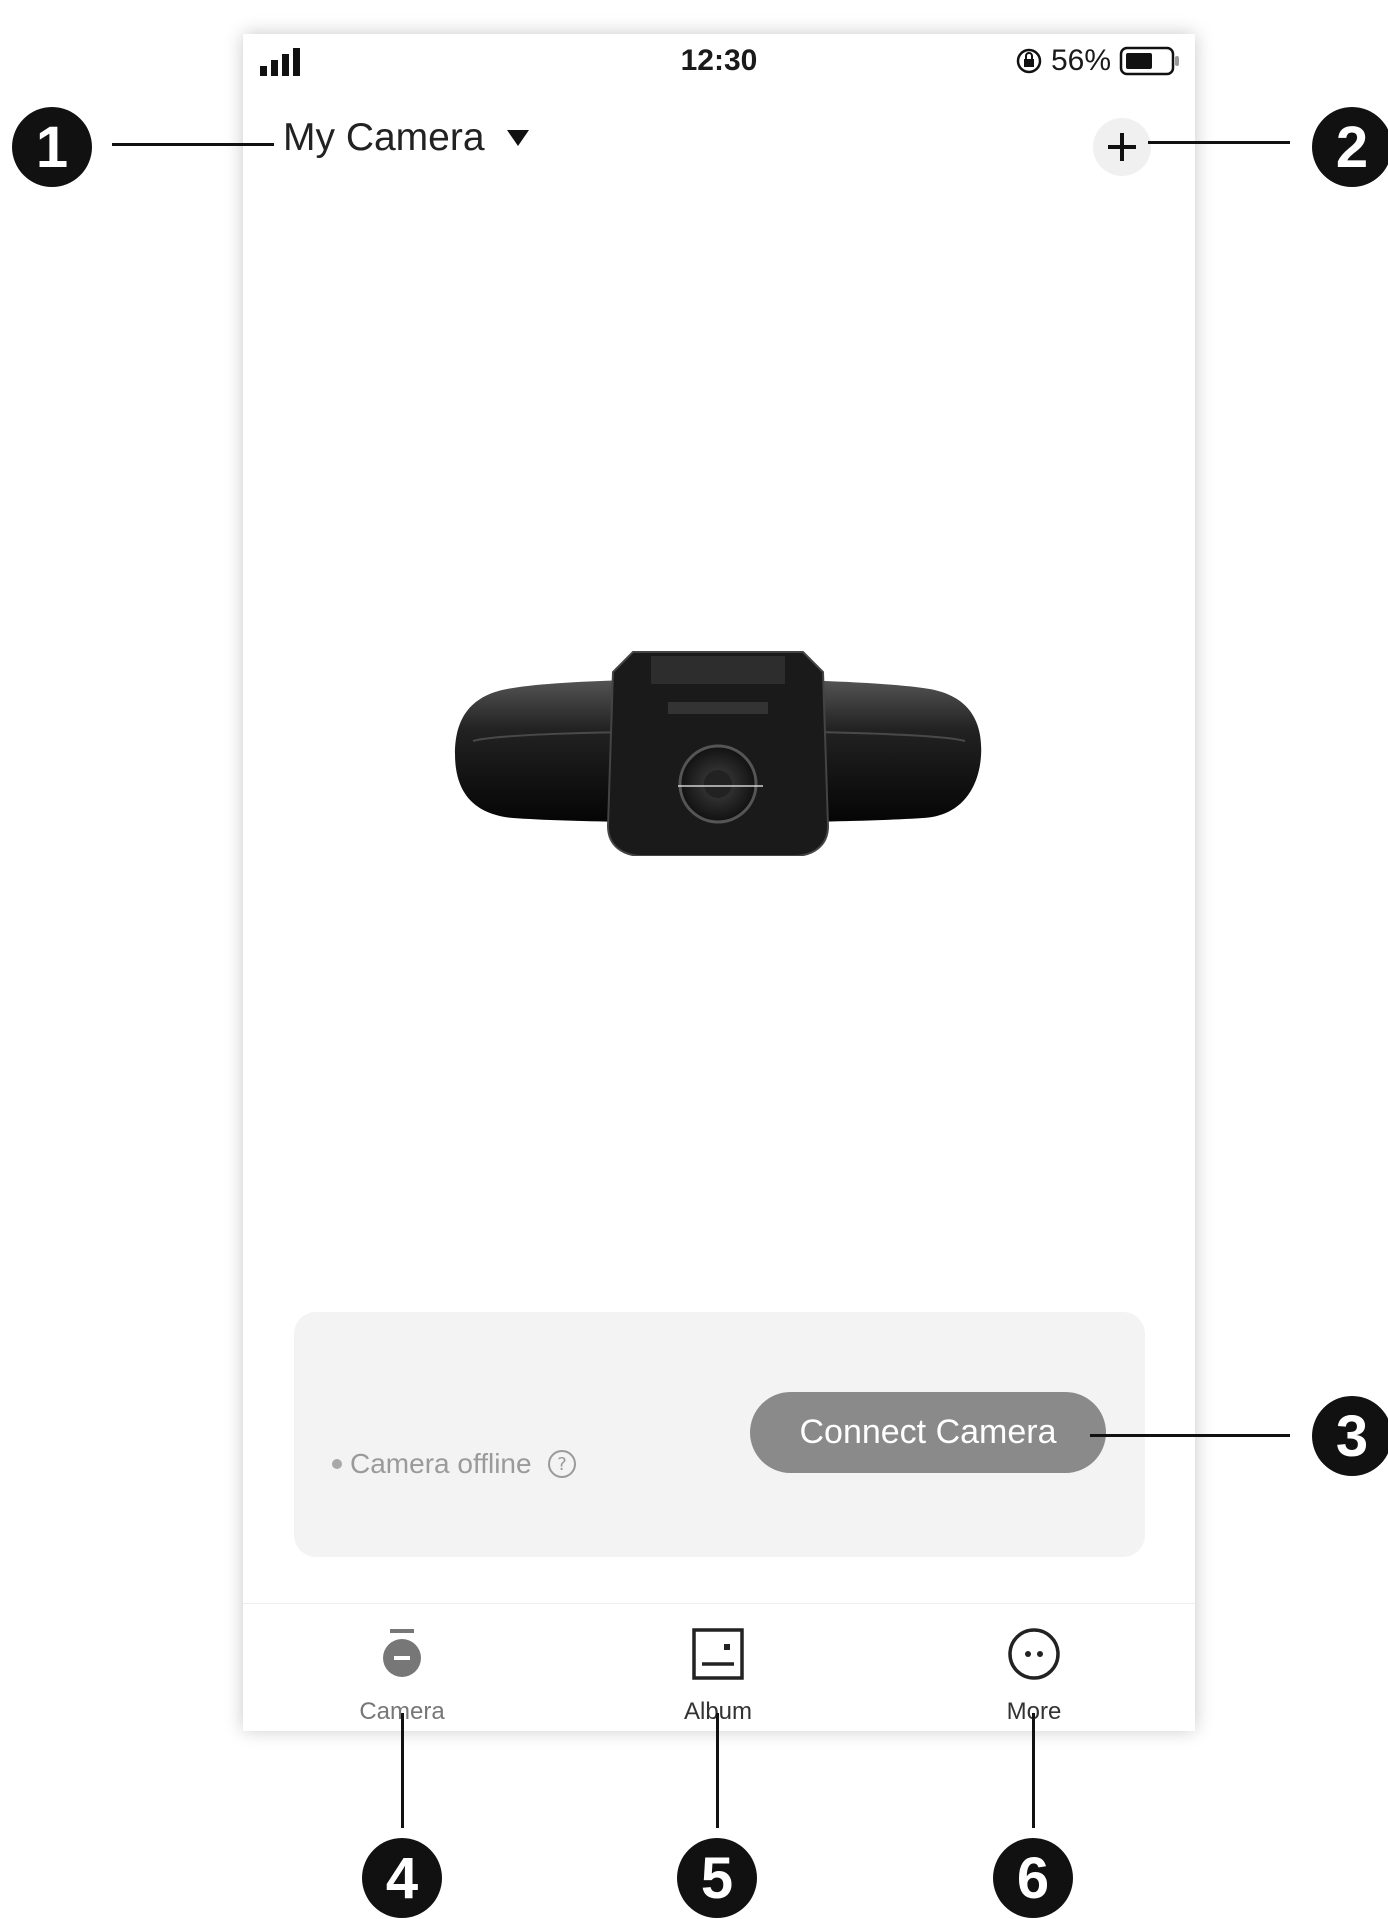  What do you see at coordinates (719, 64) in the screenshot?
I see `status-bar: 12:30 56%` at bounding box center [719, 64].